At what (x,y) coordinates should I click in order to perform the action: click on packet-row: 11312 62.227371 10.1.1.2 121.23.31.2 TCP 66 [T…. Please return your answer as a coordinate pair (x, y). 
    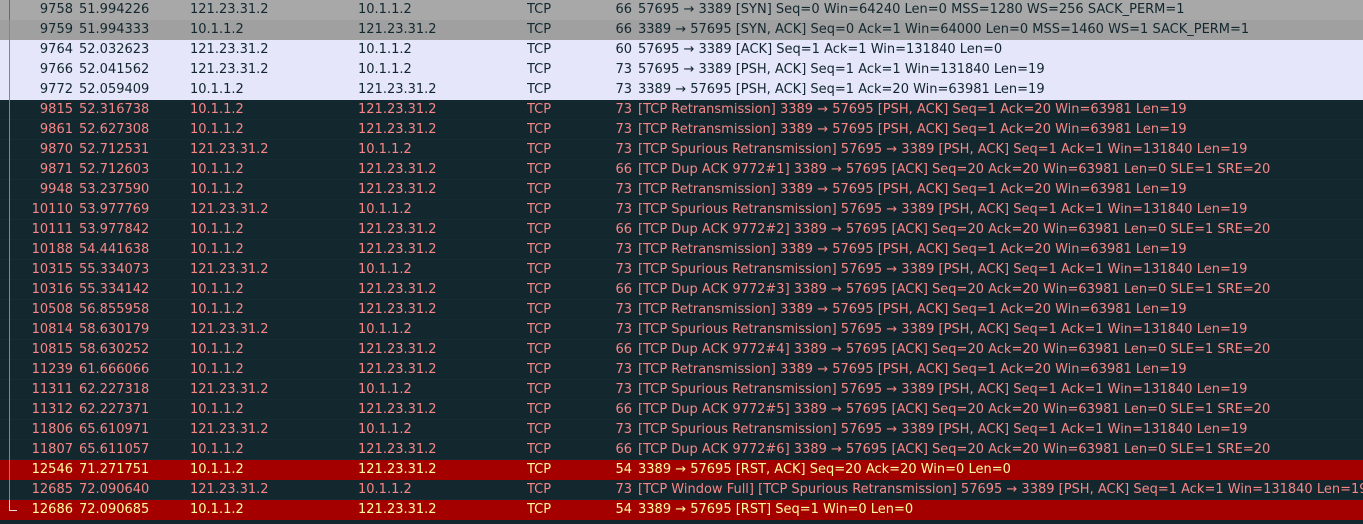
    Looking at the image, I should click on (681, 410).